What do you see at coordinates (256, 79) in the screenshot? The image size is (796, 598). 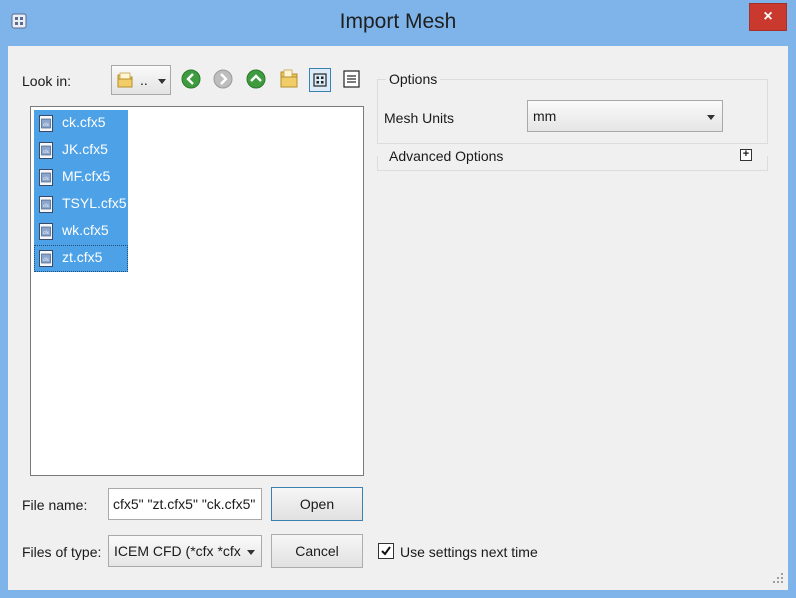 I see `up-icon` at bounding box center [256, 79].